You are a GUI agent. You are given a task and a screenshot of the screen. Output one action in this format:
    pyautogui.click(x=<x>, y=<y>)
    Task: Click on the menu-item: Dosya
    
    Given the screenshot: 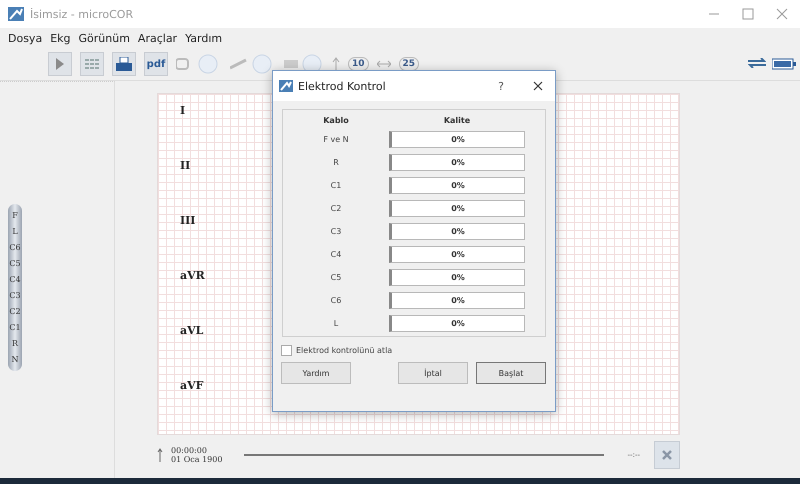 What is the action you would take?
    pyautogui.click(x=25, y=38)
    